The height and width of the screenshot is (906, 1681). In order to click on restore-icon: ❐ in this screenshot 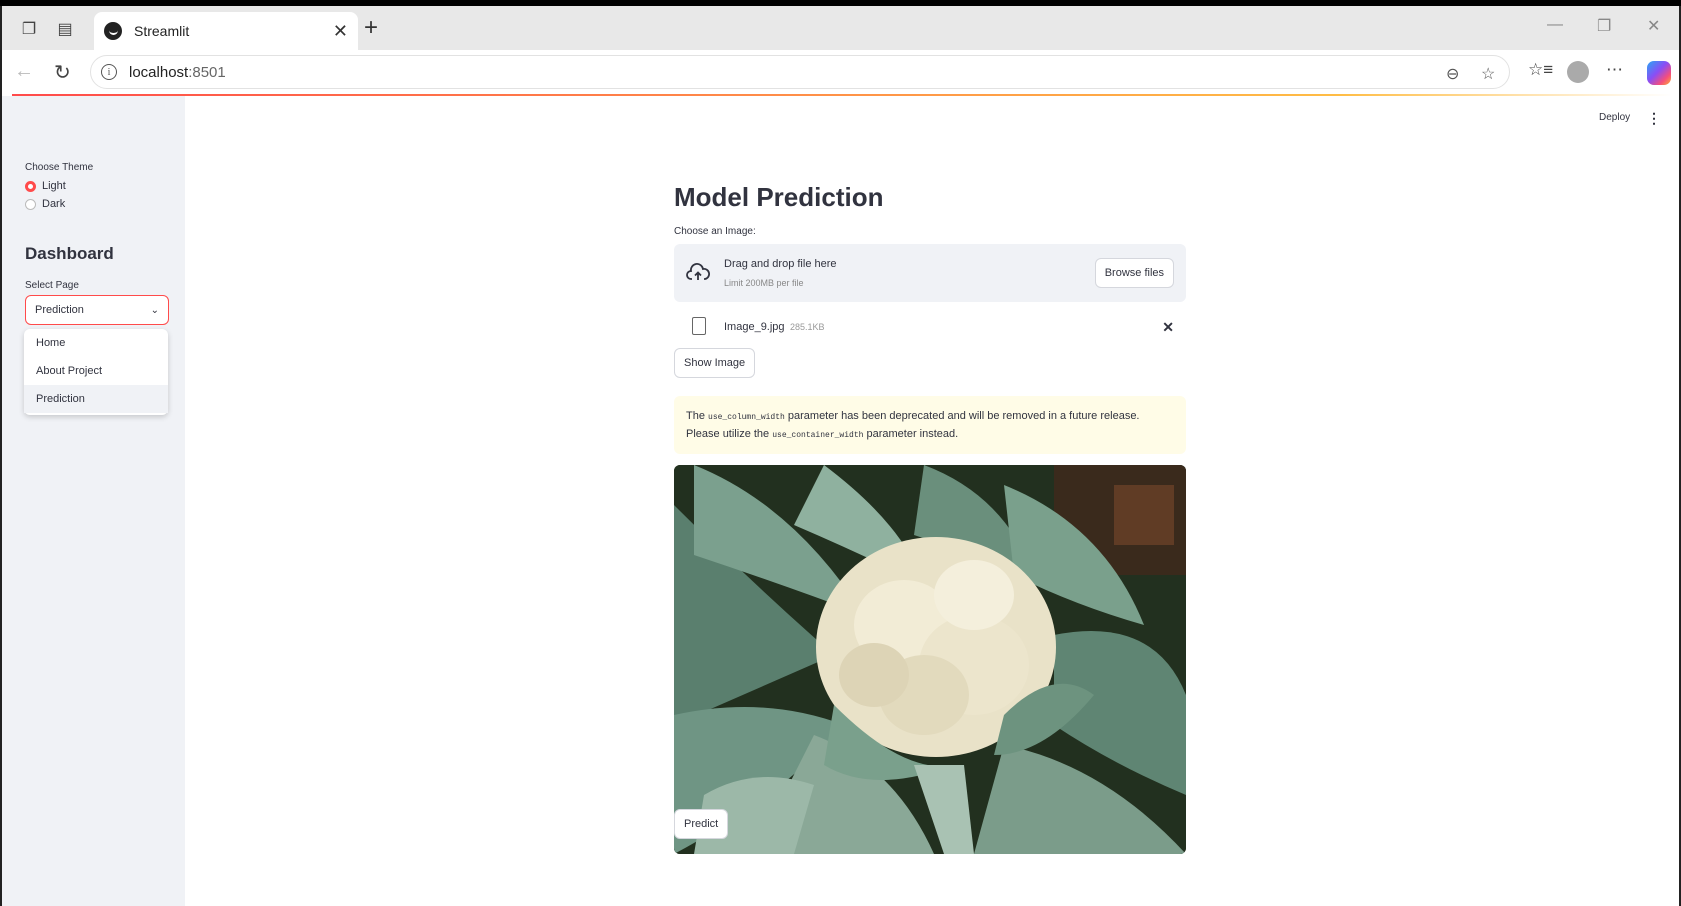, I will do `click(1604, 26)`.